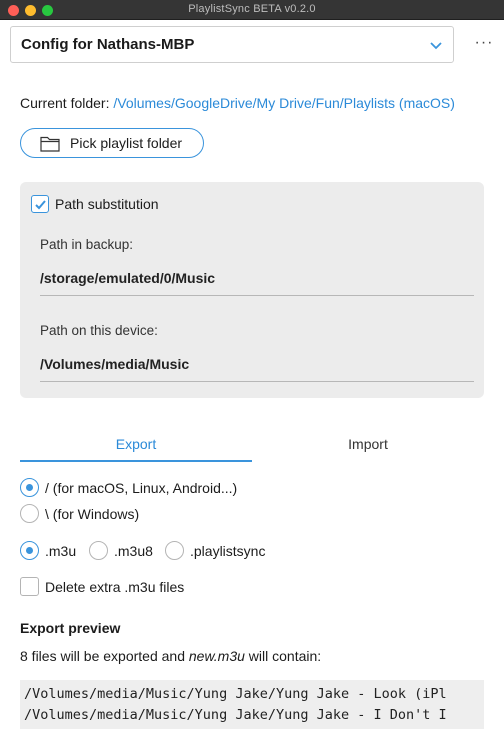  Describe the element at coordinates (67, 103) in the screenshot. I see `current-folder-label: Current folder:` at that location.